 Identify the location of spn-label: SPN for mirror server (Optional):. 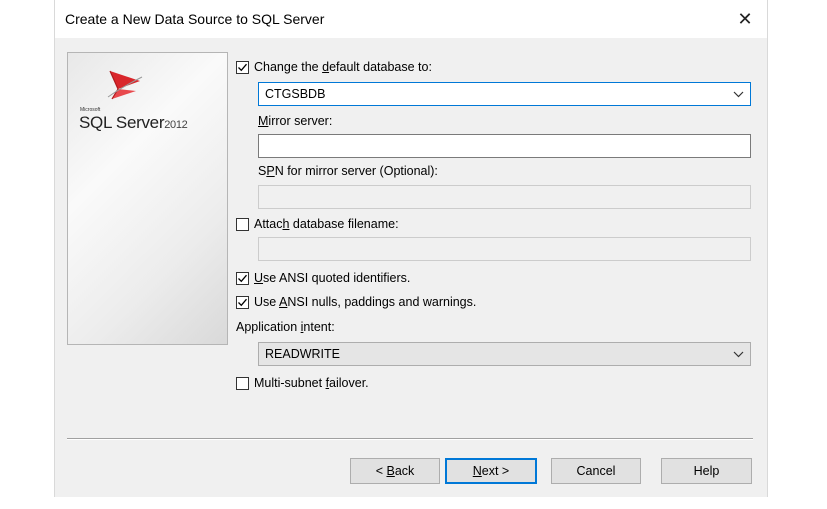
(348, 171).